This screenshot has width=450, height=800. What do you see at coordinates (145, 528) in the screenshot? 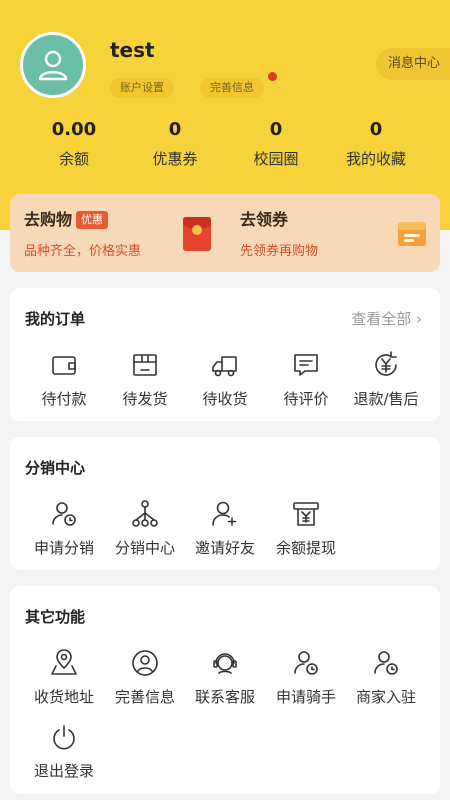
I see `distribution-center: 分销中心` at bounding box center [145, 528].